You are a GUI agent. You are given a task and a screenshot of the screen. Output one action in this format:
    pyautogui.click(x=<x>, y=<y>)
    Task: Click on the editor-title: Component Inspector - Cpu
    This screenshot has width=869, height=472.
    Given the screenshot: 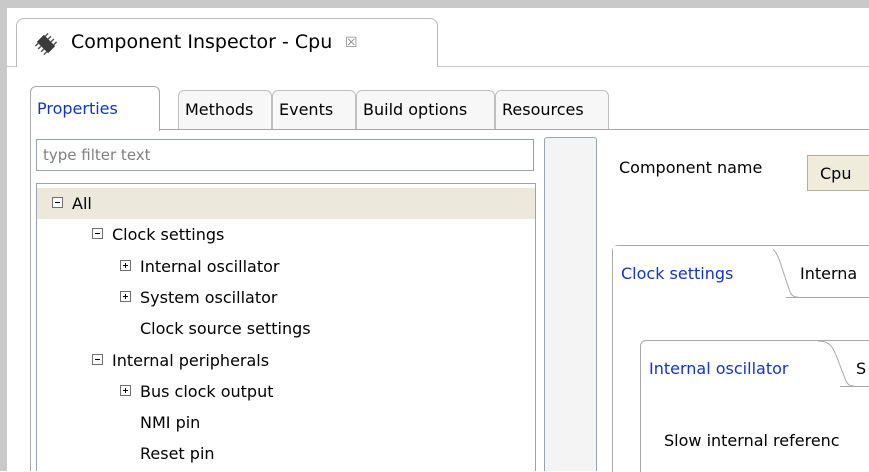 What is the action you would take?
    pyautogui.click(x=202, y=42)
    